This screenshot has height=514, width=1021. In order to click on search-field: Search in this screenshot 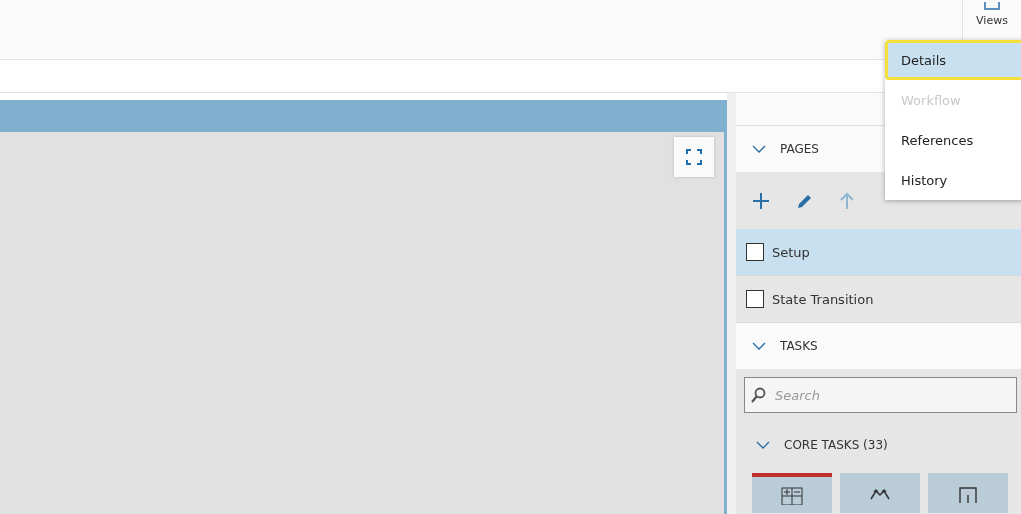, I will do `click(880, 395)`.